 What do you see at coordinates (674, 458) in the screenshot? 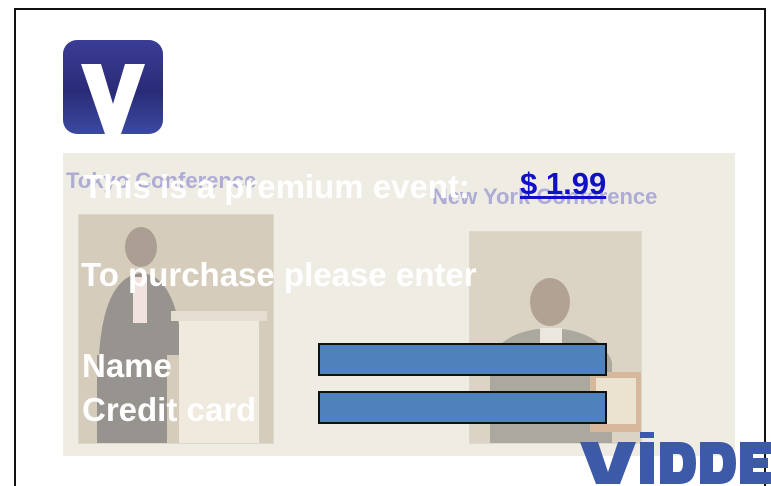
I see `vidder-wordmark-icon` at bounding box center [674, 458].